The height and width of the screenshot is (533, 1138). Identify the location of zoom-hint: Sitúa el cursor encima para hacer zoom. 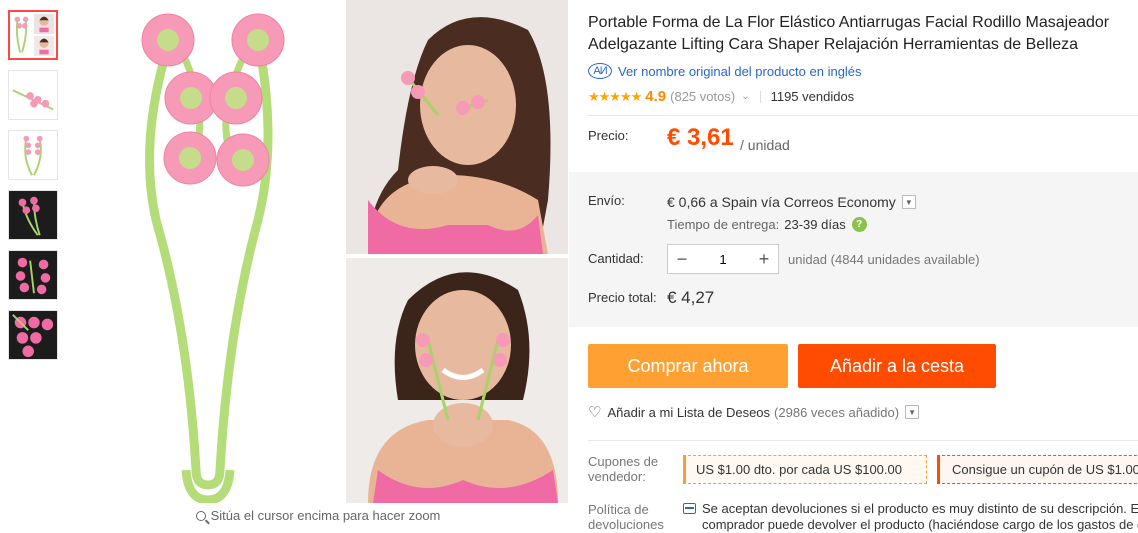
(318, 515).